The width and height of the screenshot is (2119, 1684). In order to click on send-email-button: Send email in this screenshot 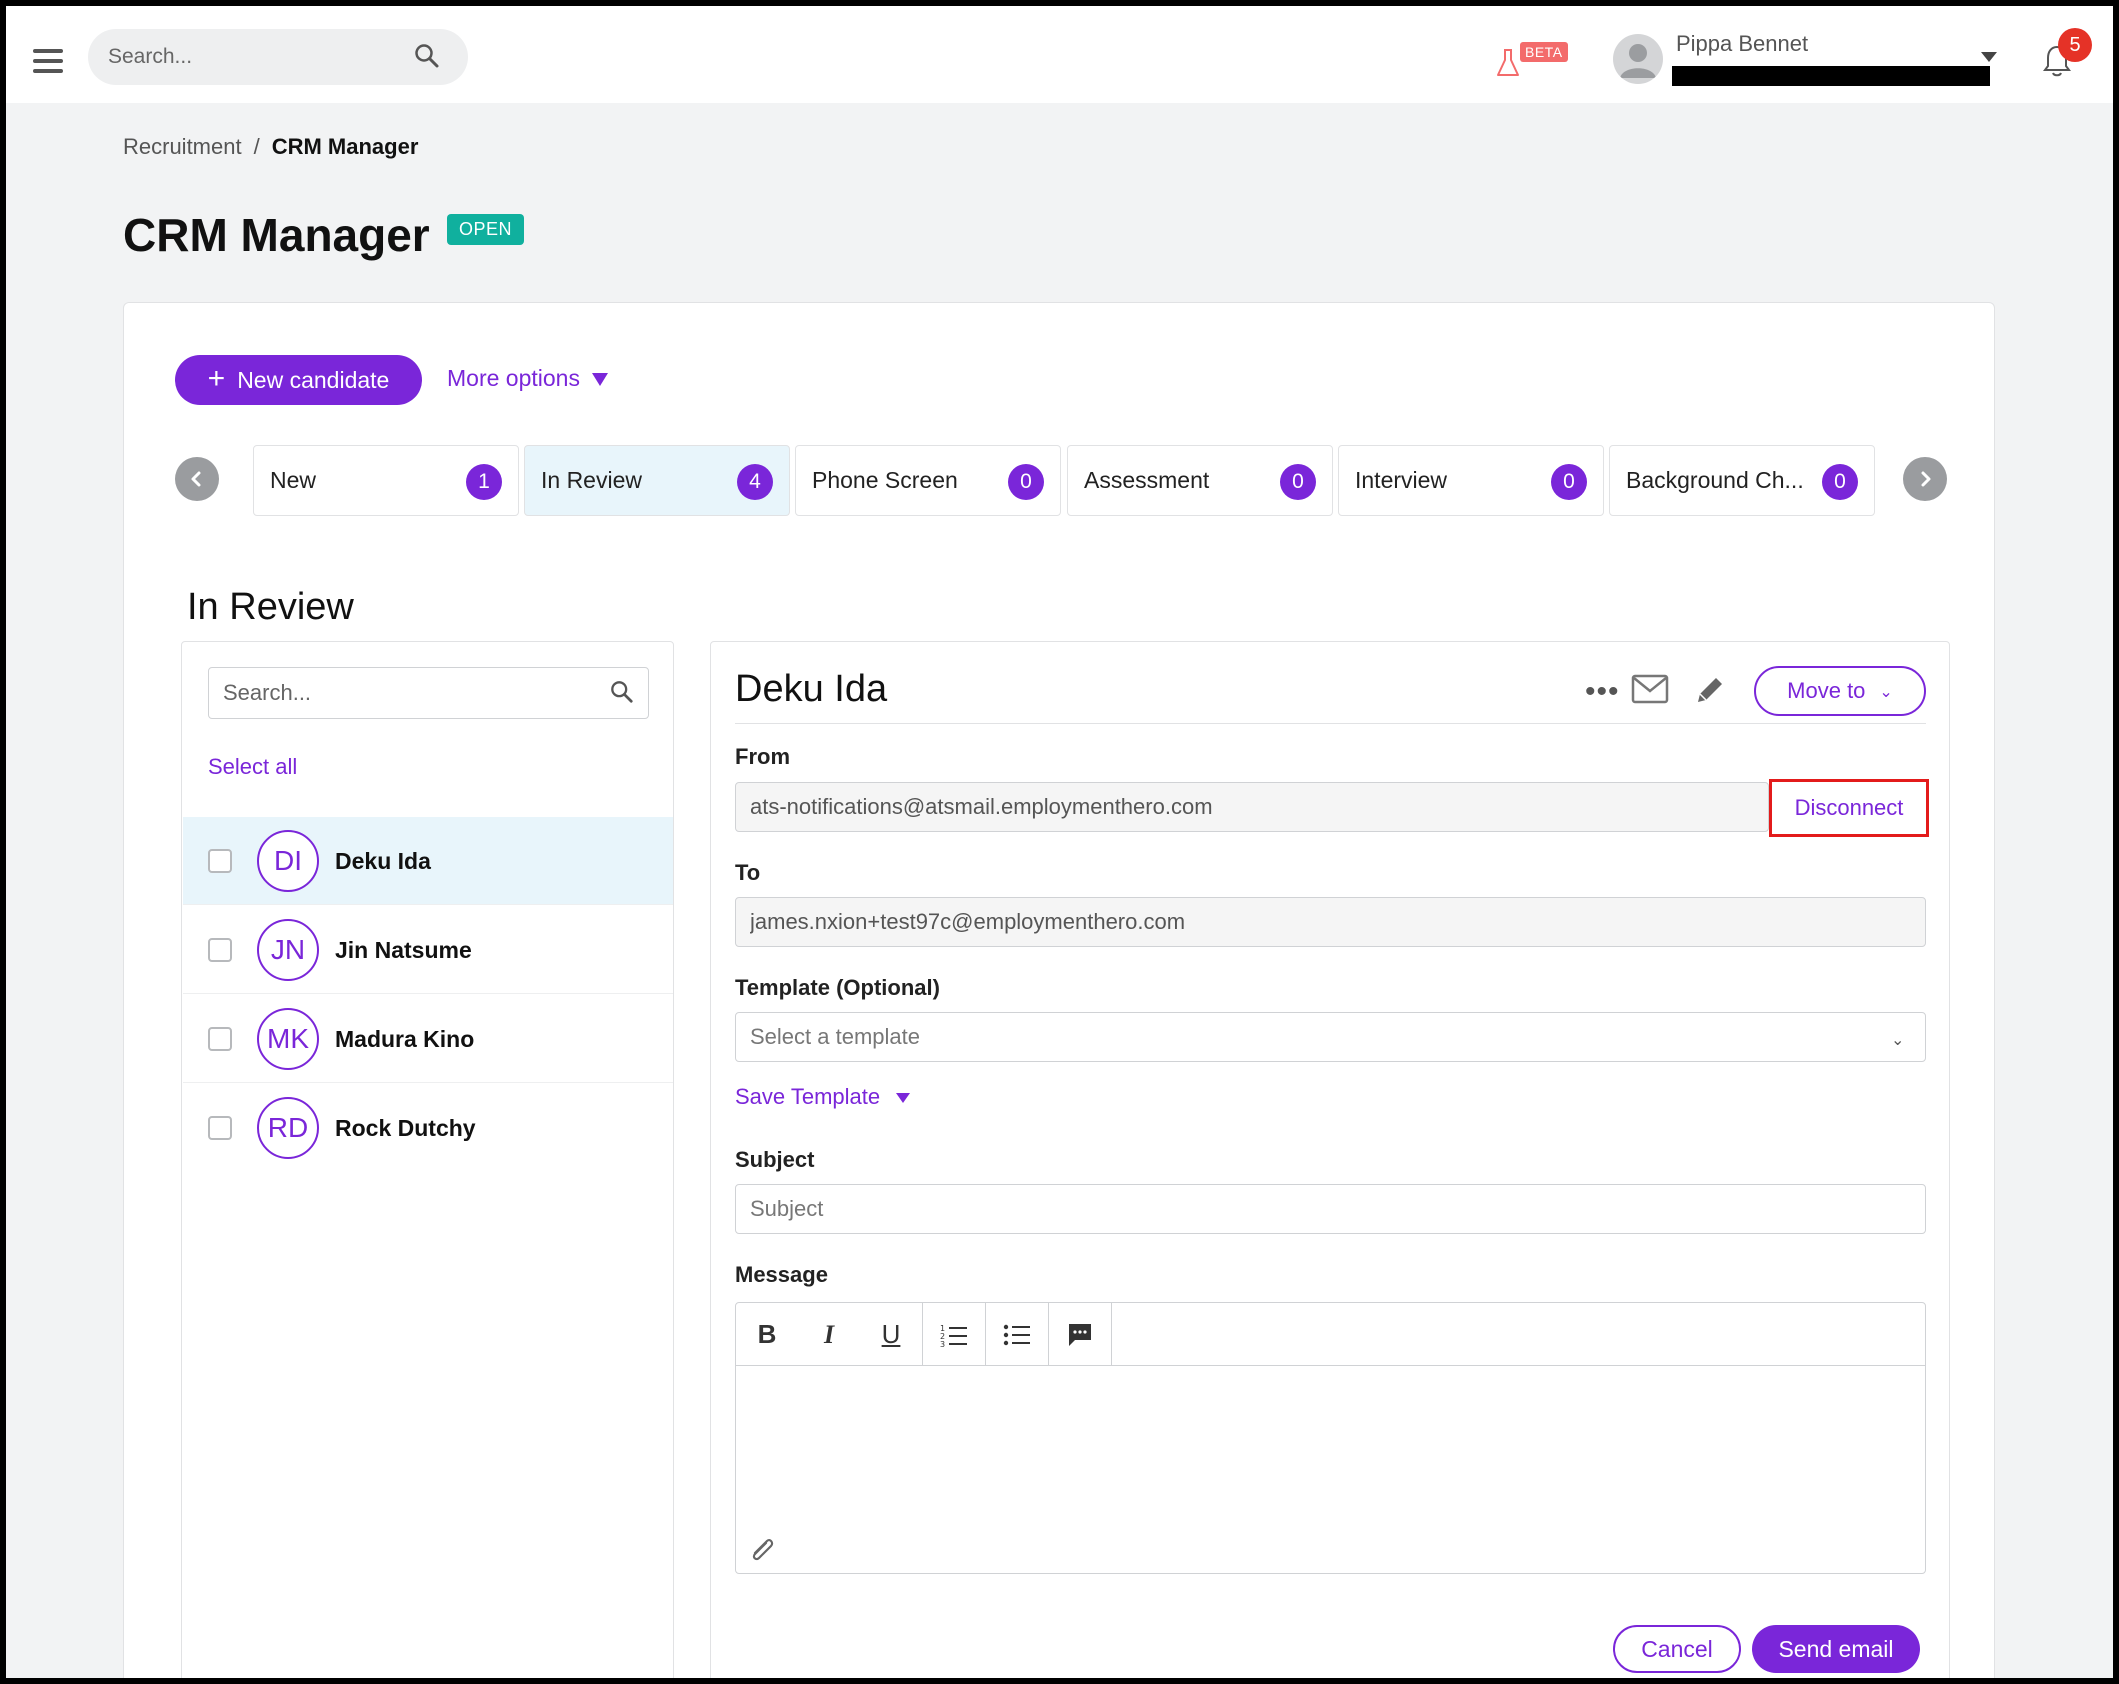, I will do `click(1836, 1649)`.